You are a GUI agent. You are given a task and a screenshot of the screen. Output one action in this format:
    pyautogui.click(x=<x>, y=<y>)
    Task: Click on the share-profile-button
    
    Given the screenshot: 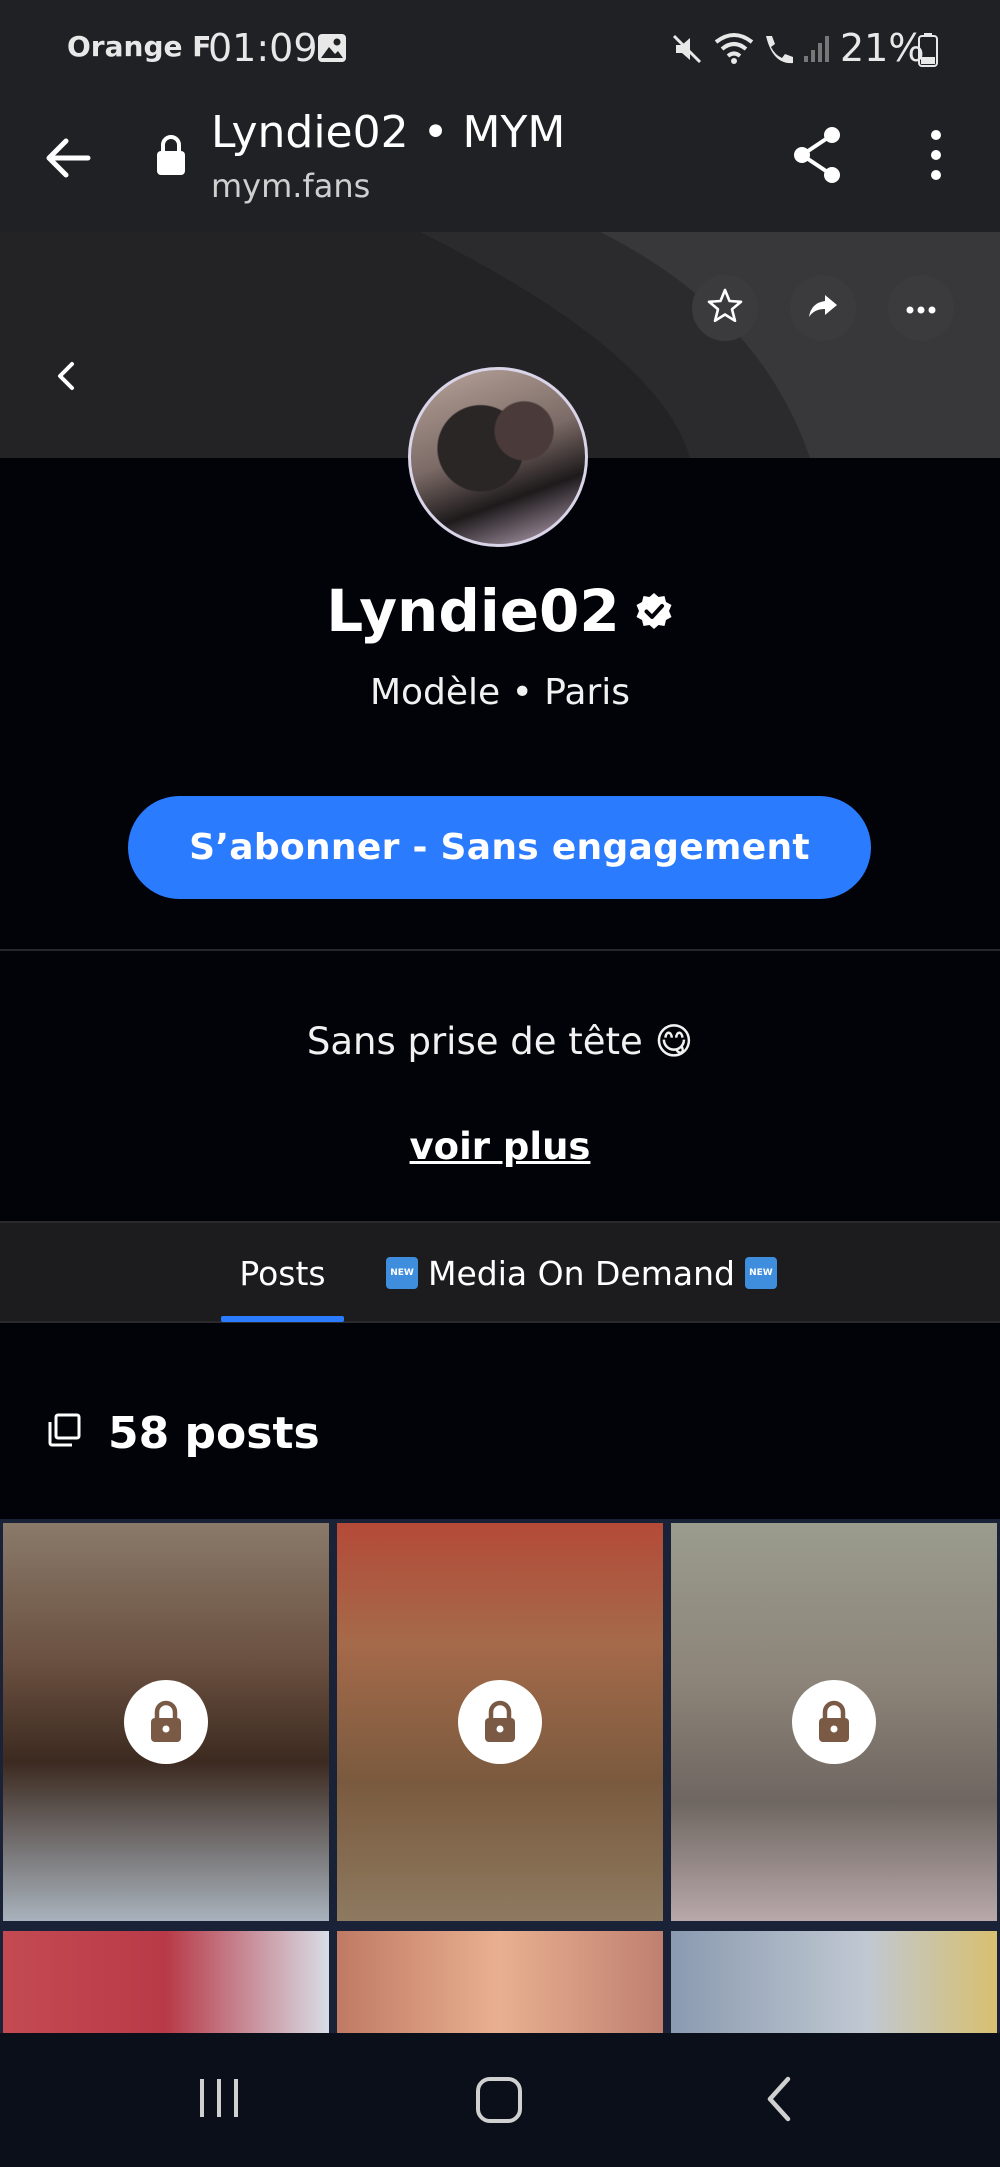 What is the action you would take?
    pyautogui.click(x=823, y=308)
    